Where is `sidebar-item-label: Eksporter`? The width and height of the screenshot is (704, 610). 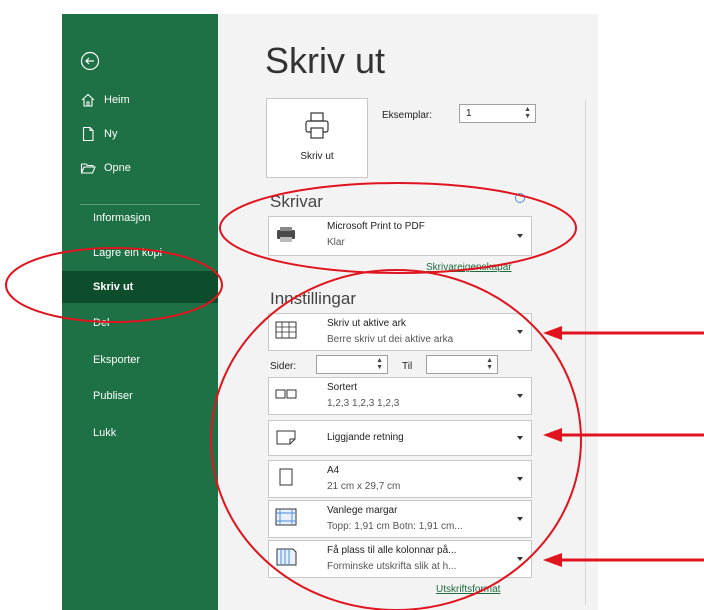 sidebar-item-label: Eksporter is located at coordinates (117, 360).